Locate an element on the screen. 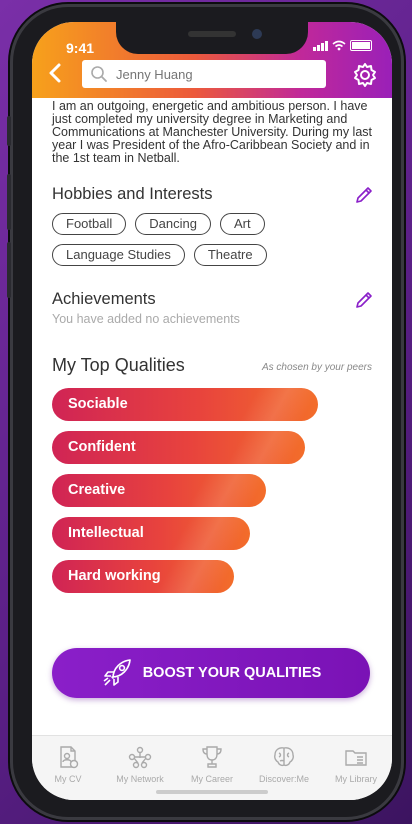 The image size is (412, 824). boost-label: BOOST YOUR QUALITIES is located at coordinates (232, 673).